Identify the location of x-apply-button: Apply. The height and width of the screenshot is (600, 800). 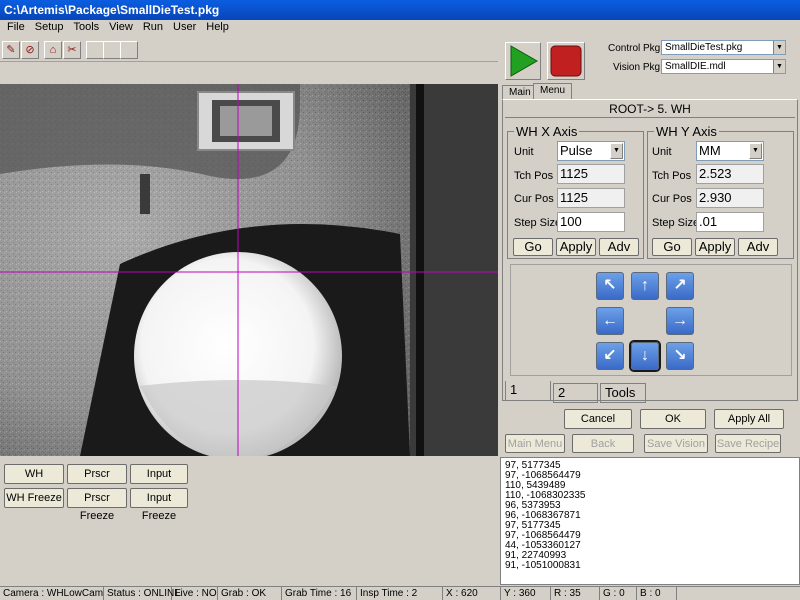
(576, 247).